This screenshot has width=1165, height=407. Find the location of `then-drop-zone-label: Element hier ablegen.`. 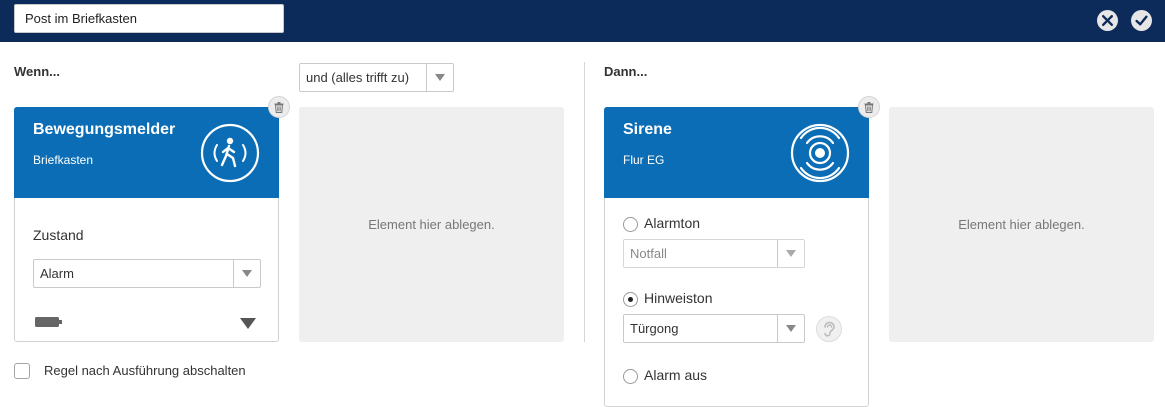

then-drop-zone-label: Element hier ablegen. is located at coordinates (1021, 224).